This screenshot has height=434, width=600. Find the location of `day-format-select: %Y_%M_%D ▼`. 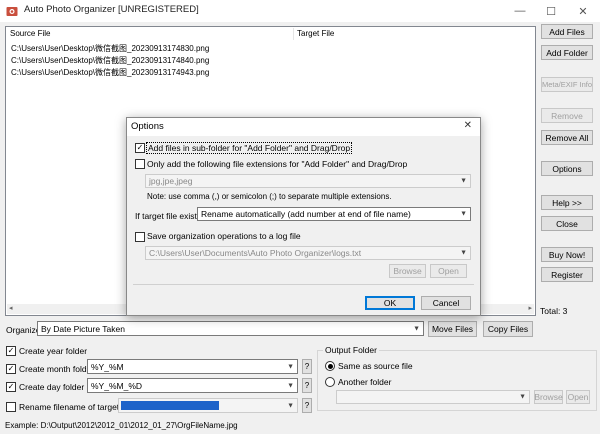

day-format-select: %Y_%M_%D ▼ is located at coordinates (192, 385).